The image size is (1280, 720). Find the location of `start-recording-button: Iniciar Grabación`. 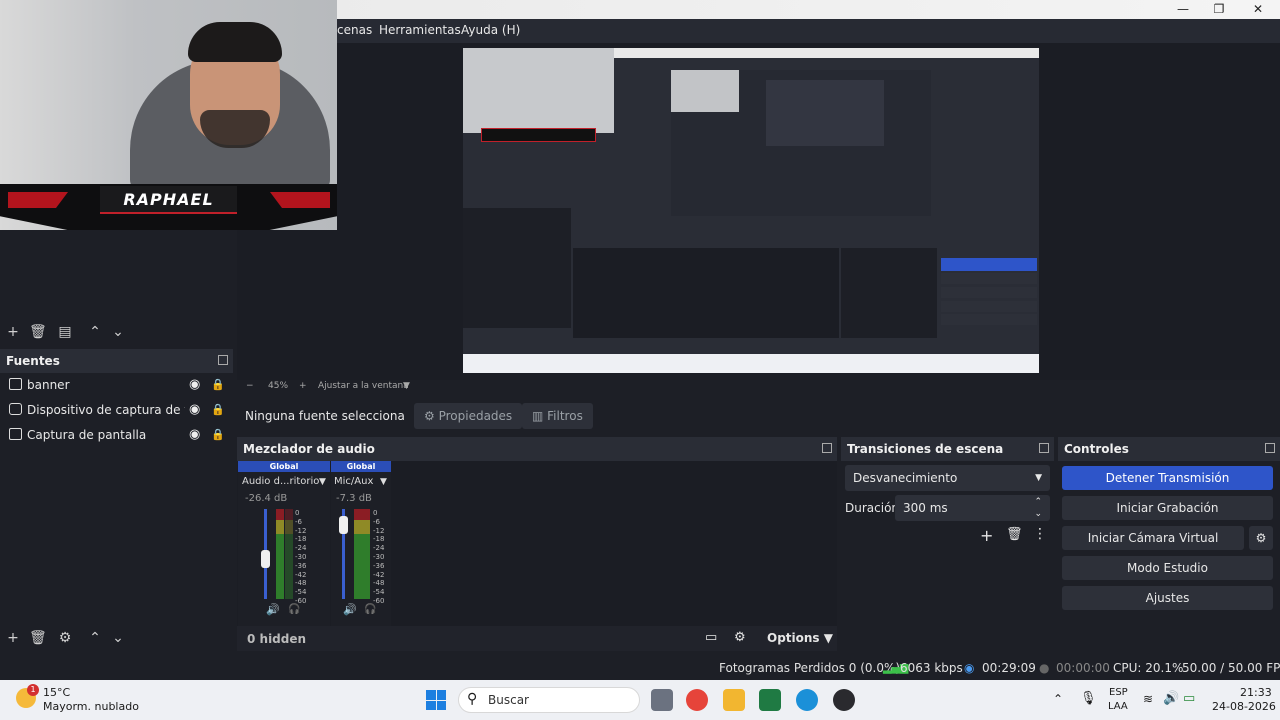

start-recording-button: Iniciar Grabación is located at coordinates (1167, 508).